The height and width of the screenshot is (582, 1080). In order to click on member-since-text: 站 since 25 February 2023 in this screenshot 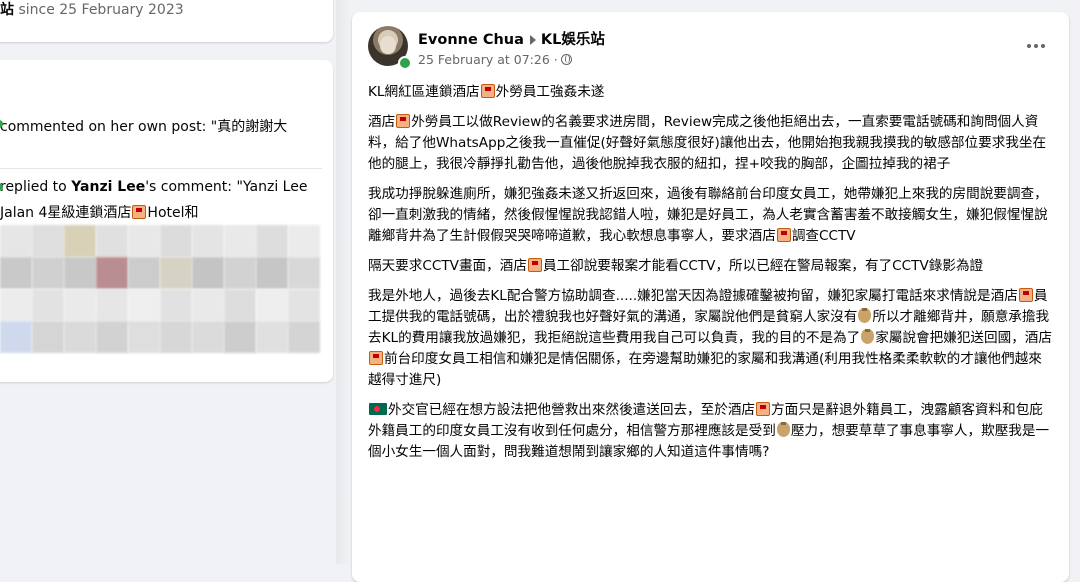, I will do `click(92, 9)`.